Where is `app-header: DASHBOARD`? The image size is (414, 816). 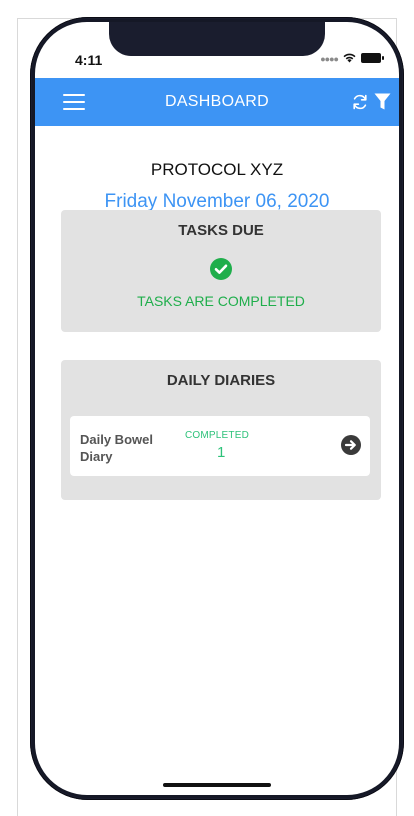
app-header: DASHBOARD is located at coordinates (217, 102).